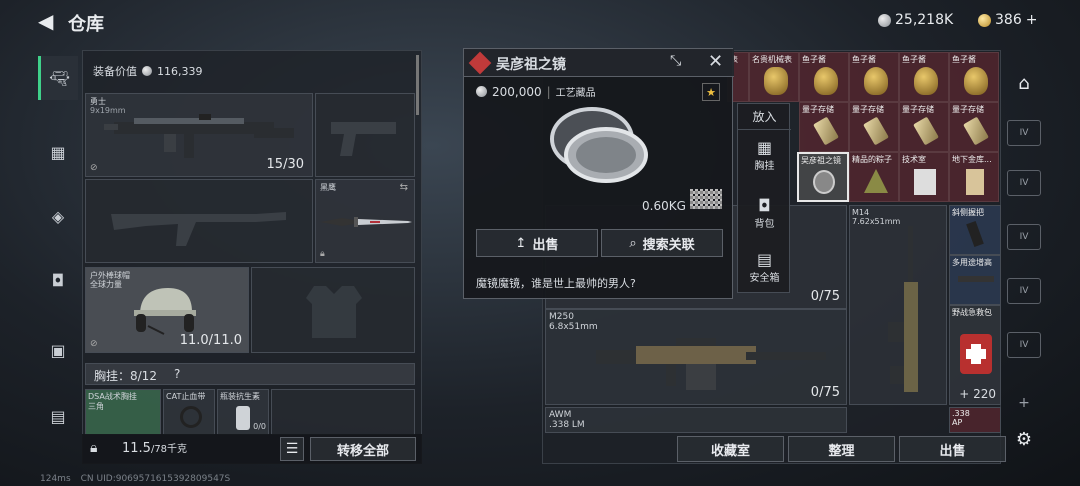 This screenshot has width=1080, height=486. I want to click on armor-slot, so click(333, 310).